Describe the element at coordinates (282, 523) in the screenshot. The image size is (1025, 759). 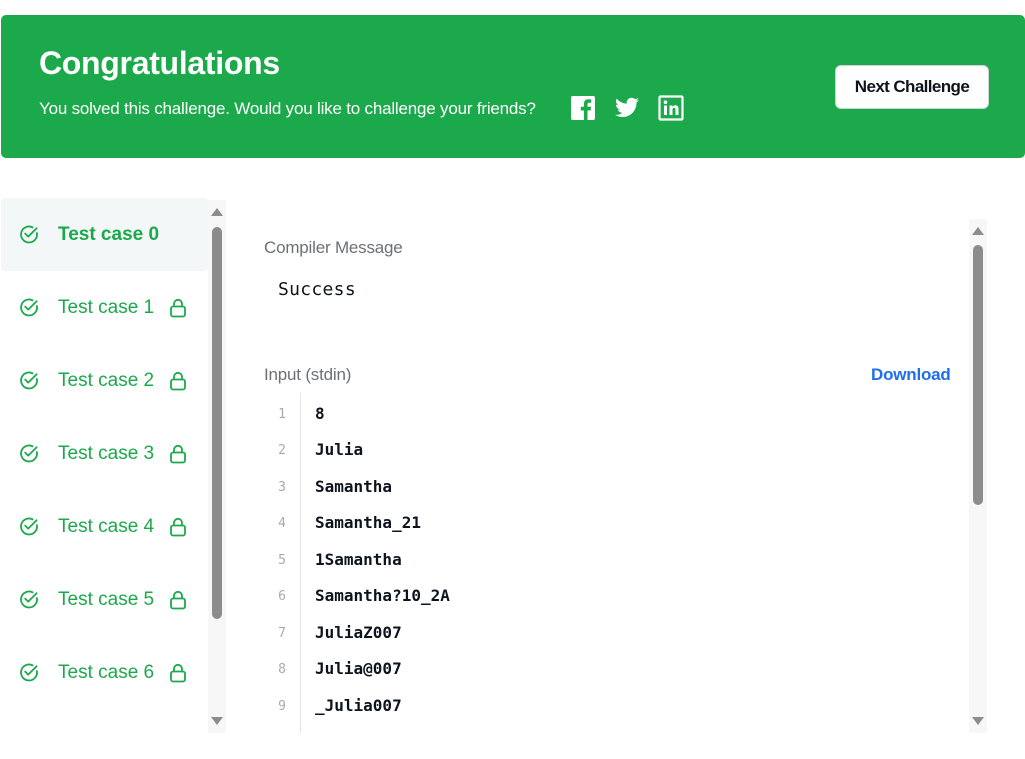
I see `line-number: 4` at that location.